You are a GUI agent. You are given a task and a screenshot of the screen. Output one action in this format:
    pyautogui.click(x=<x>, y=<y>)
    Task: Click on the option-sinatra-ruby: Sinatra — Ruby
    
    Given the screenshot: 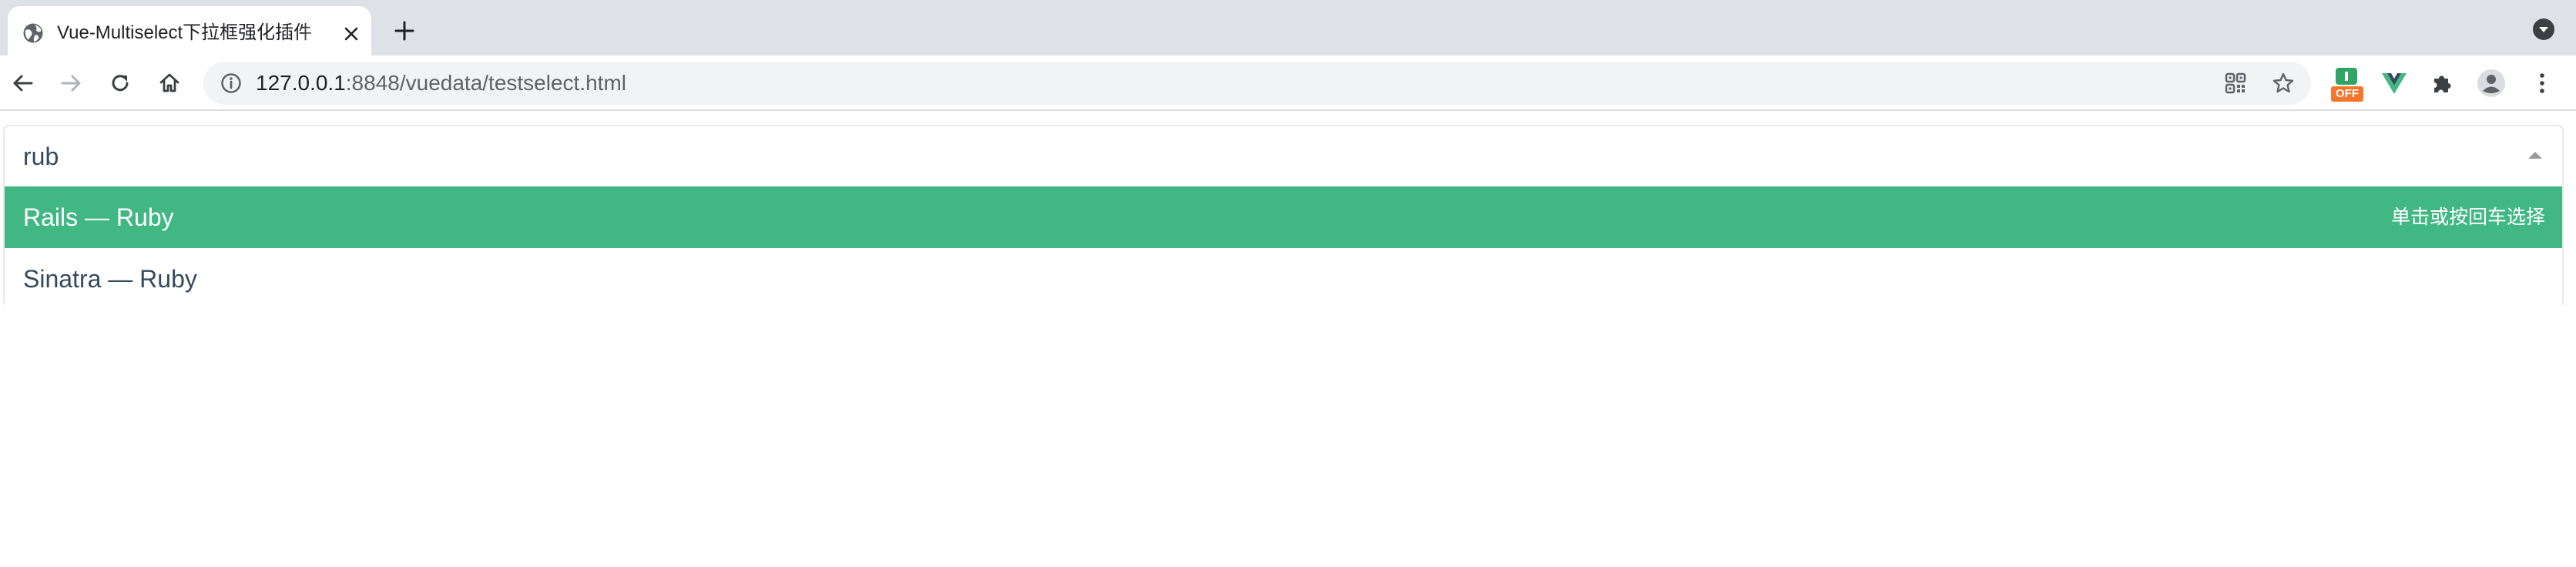 What is the action you would take?
    pyautogui.click(x=1283, y=279)
    